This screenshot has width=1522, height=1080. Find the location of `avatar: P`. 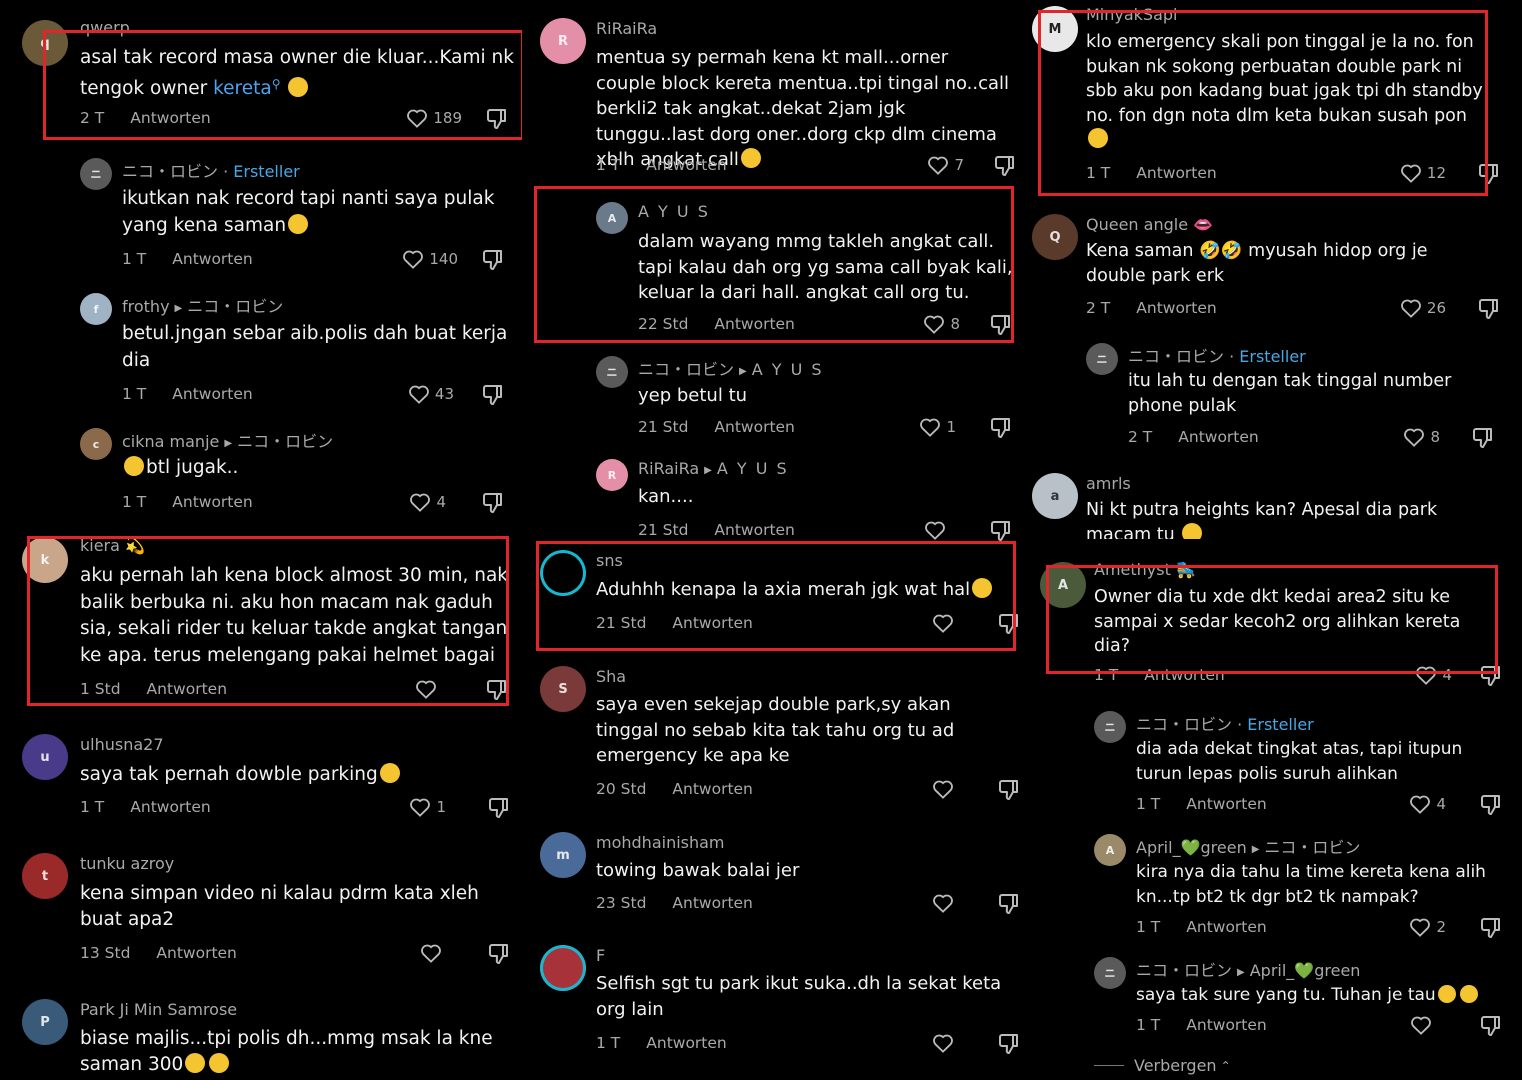

avatar: P is located at coordinates (45, 1022).